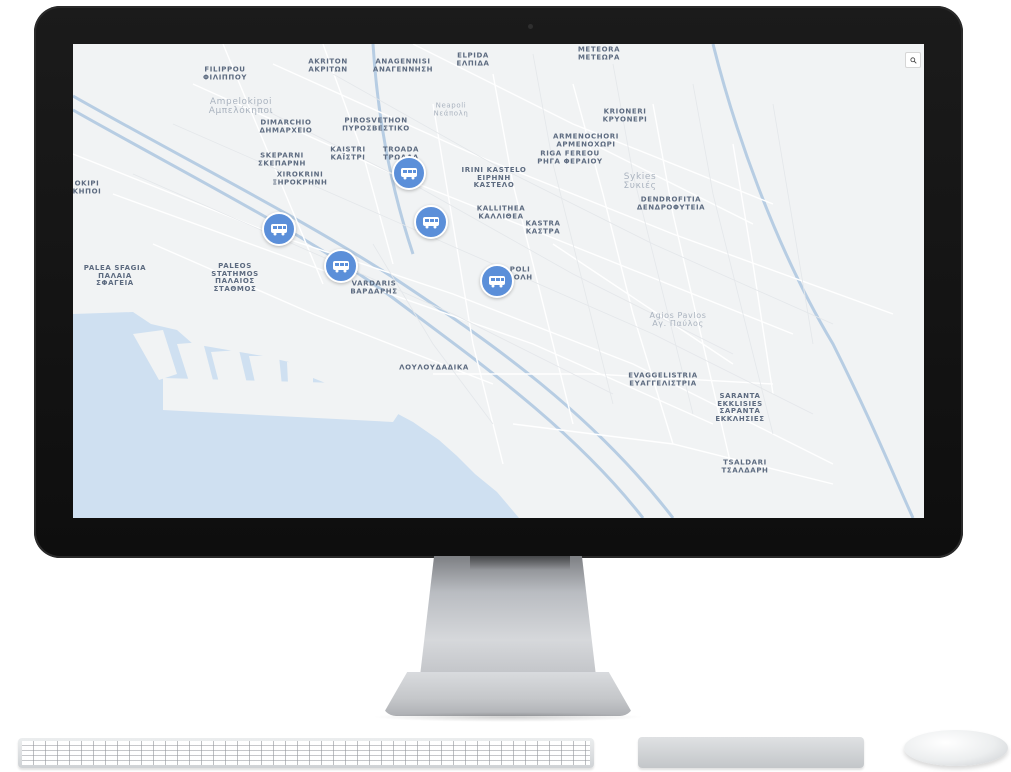  I want to click on stand-shadow, so click(520, 563).